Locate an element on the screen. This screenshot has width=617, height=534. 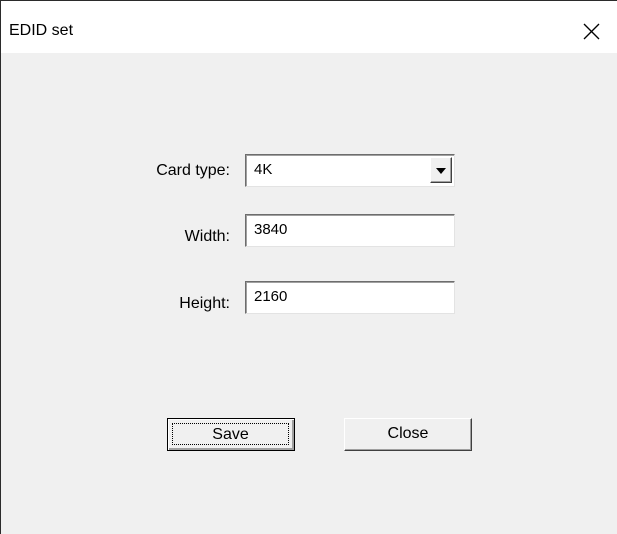
height-field: 2160 is located at coordinates (350, 297).